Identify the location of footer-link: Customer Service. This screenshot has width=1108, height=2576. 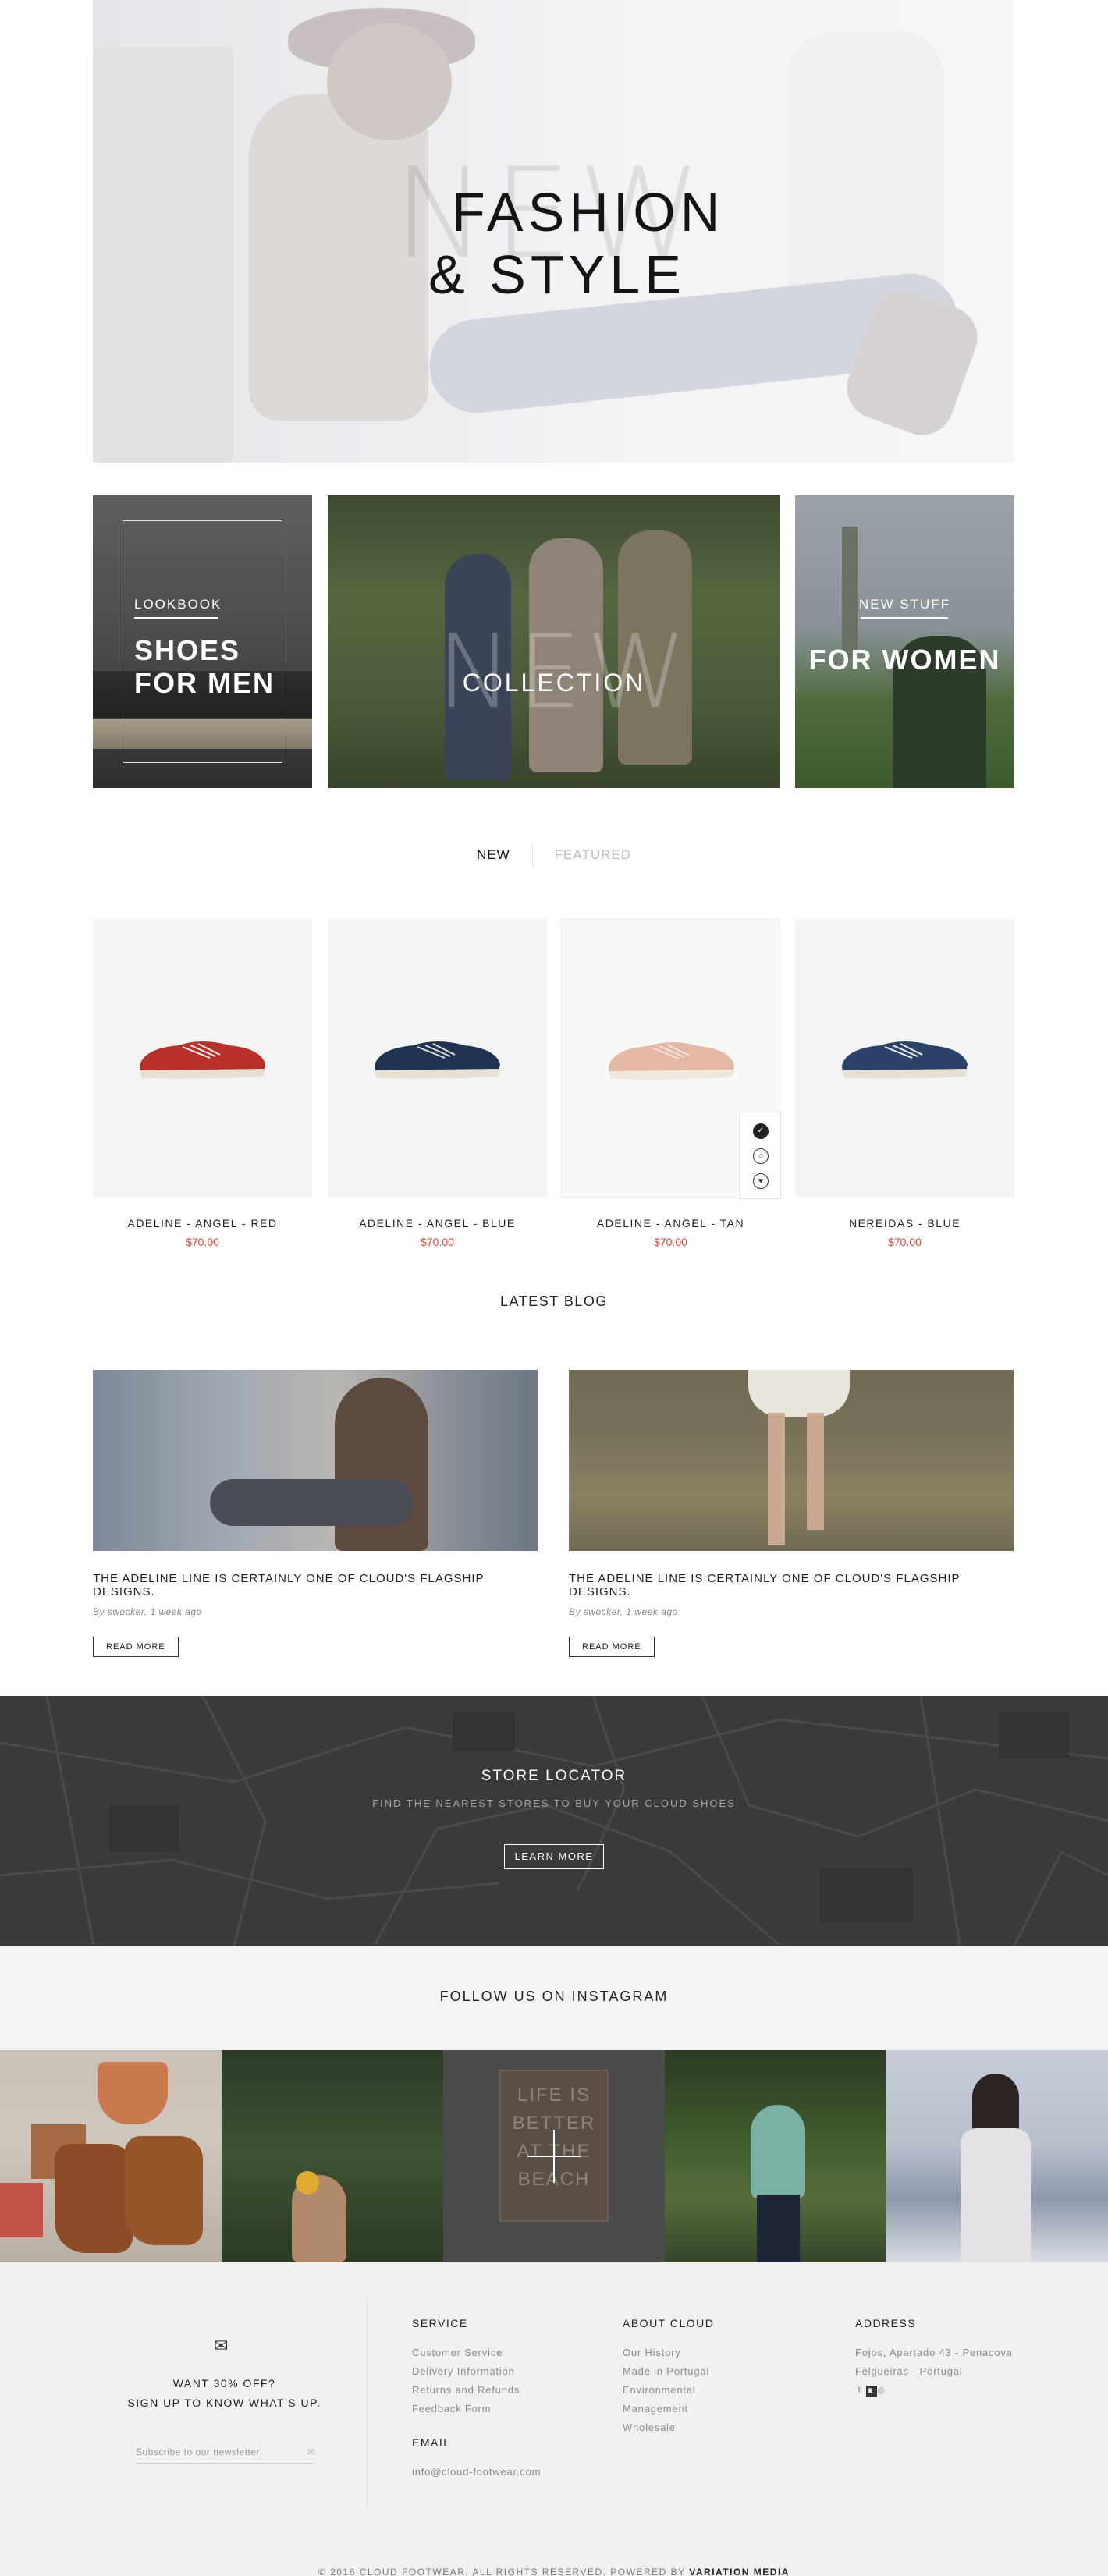
(476, 2353).